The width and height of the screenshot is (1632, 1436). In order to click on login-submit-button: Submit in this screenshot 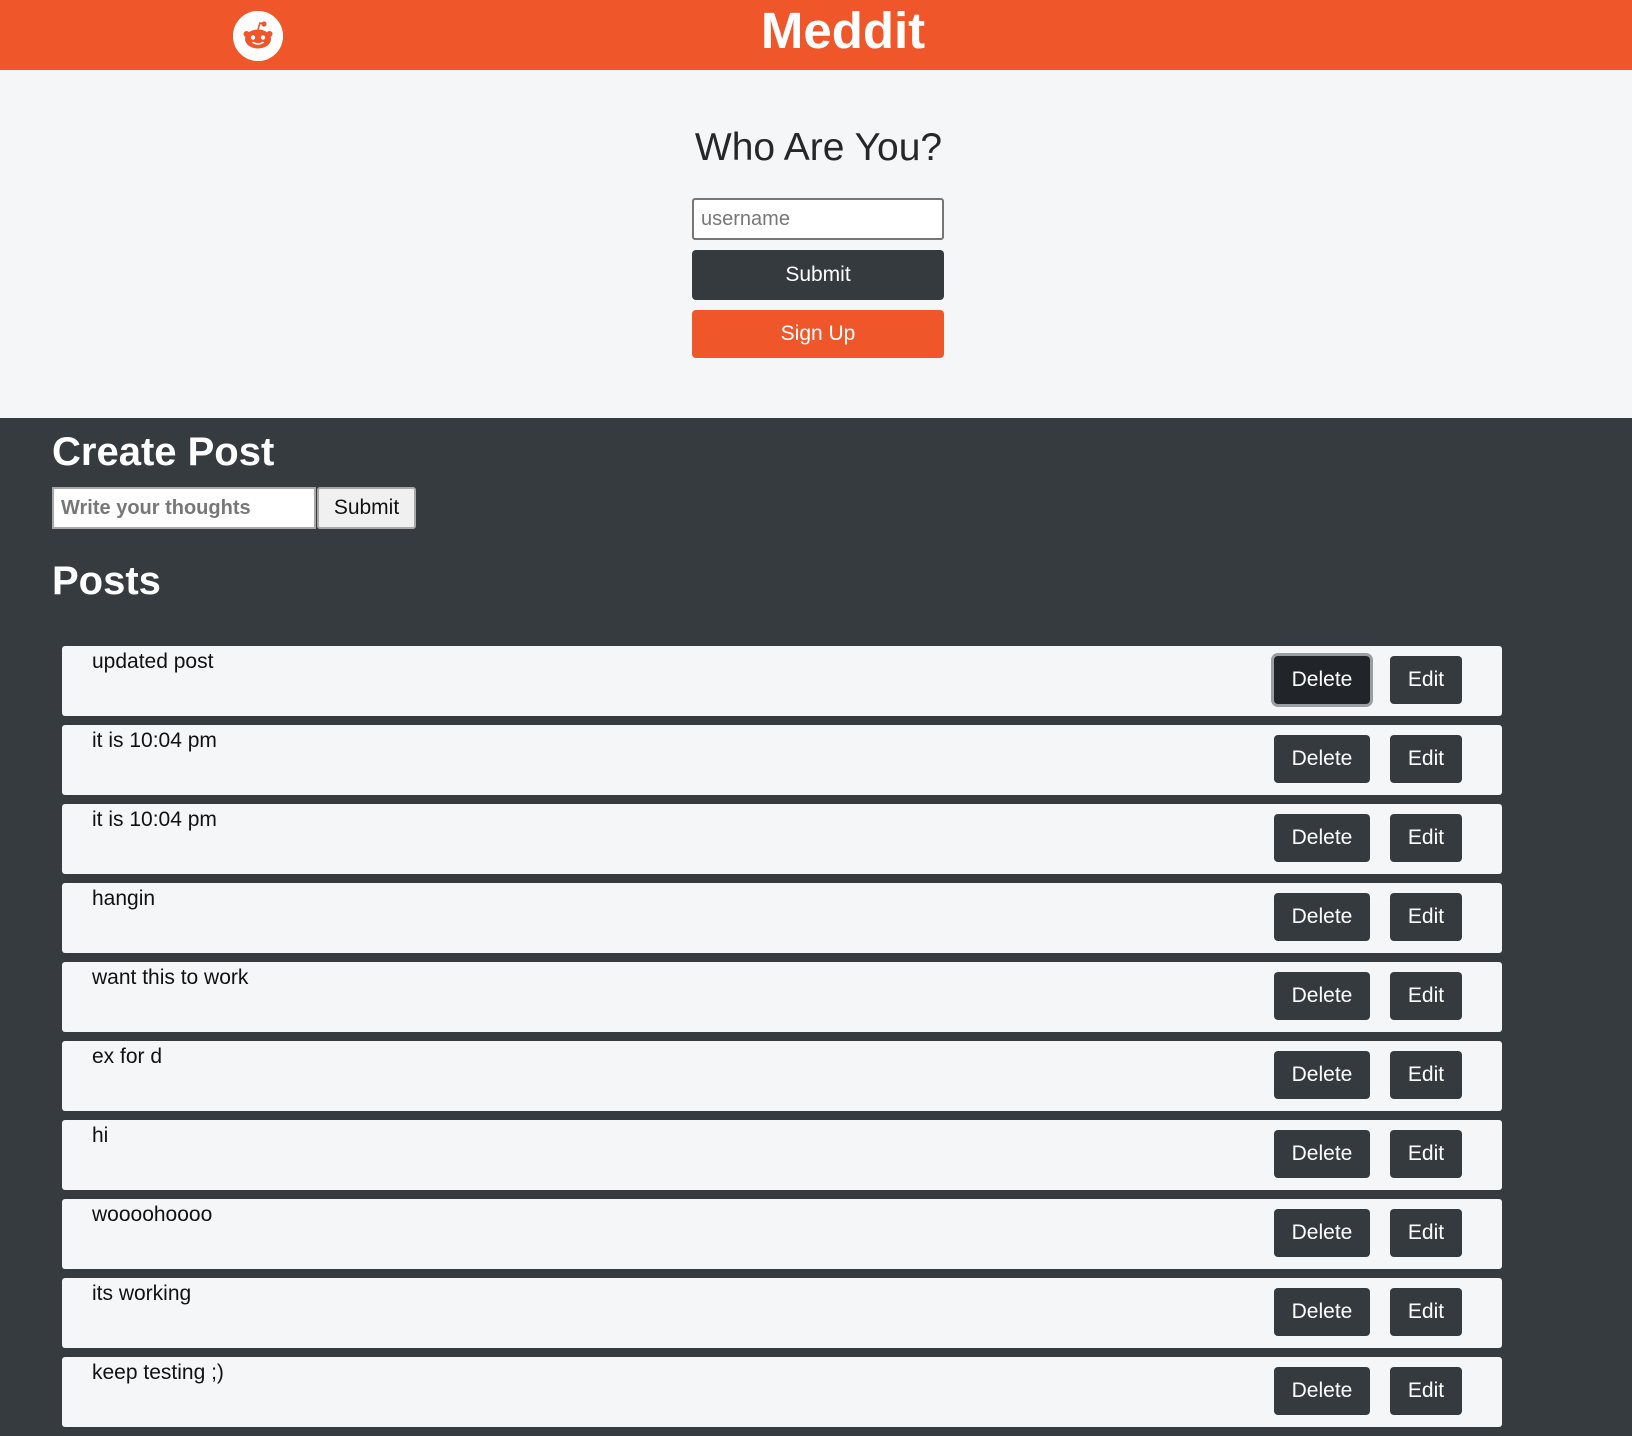, I will do `click(818, 275)`.